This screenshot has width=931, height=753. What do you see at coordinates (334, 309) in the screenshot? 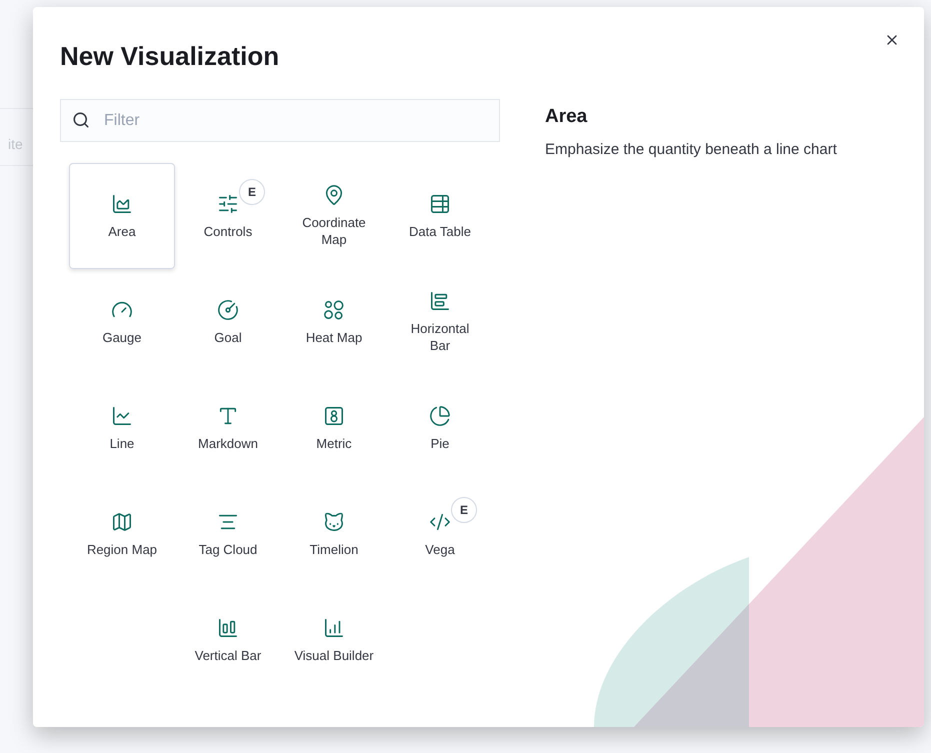
I see `circles-icon` at bounding box center [334, 309].